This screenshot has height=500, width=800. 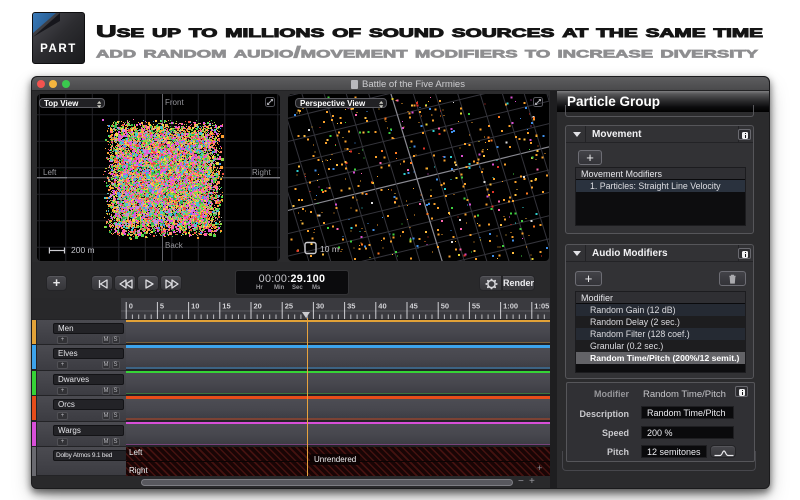 I want to click on svg-text: 55, so click(x=476, y=306).